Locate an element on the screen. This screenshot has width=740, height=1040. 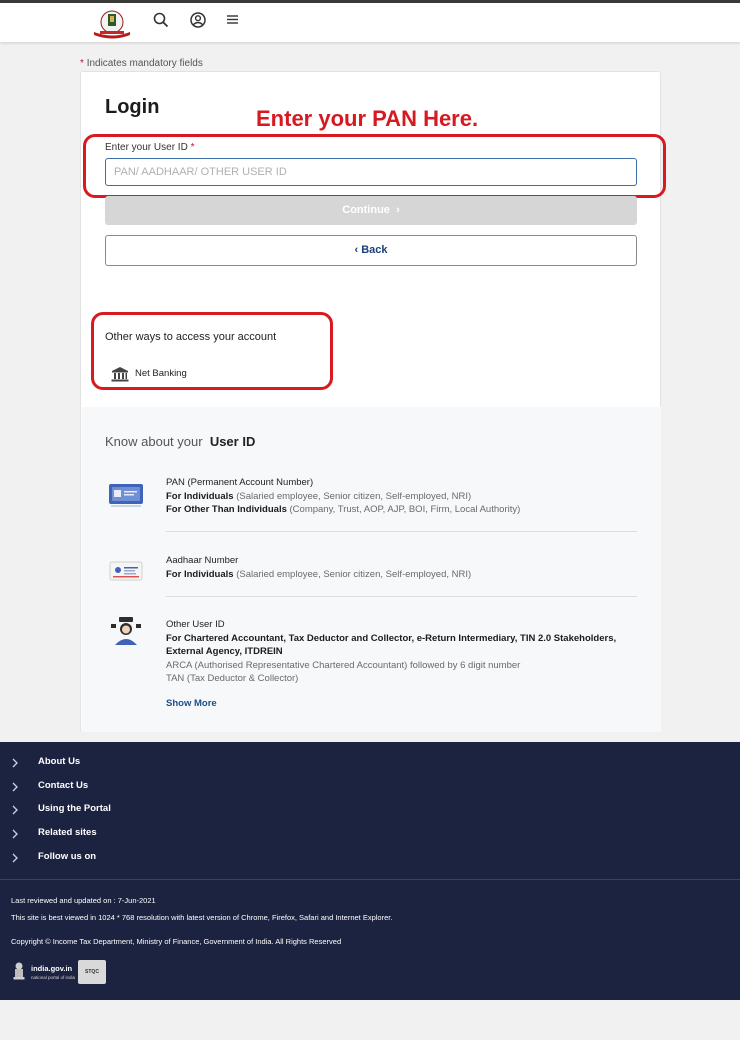
mandatory-text: Indicates mandatory fields is located at coordinates (144, 63).